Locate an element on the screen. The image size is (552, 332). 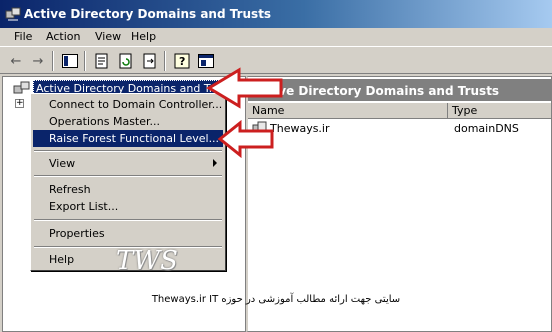
watermark-logo: TWS is located at coordinates (147, 261).